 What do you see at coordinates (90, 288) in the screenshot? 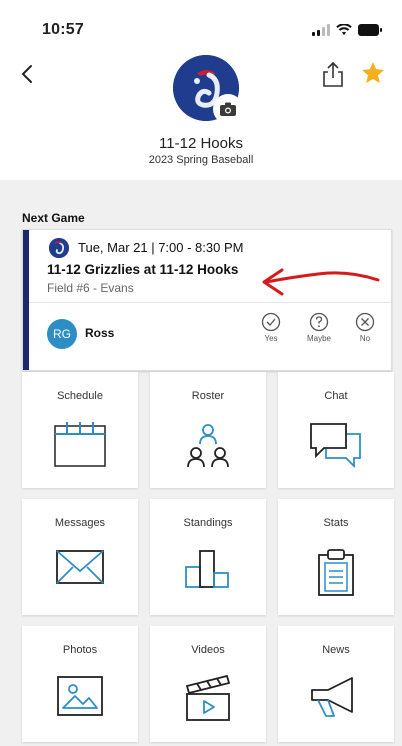
I see `game-location: Field #6 - Evans` at bounding box center [90, 288].